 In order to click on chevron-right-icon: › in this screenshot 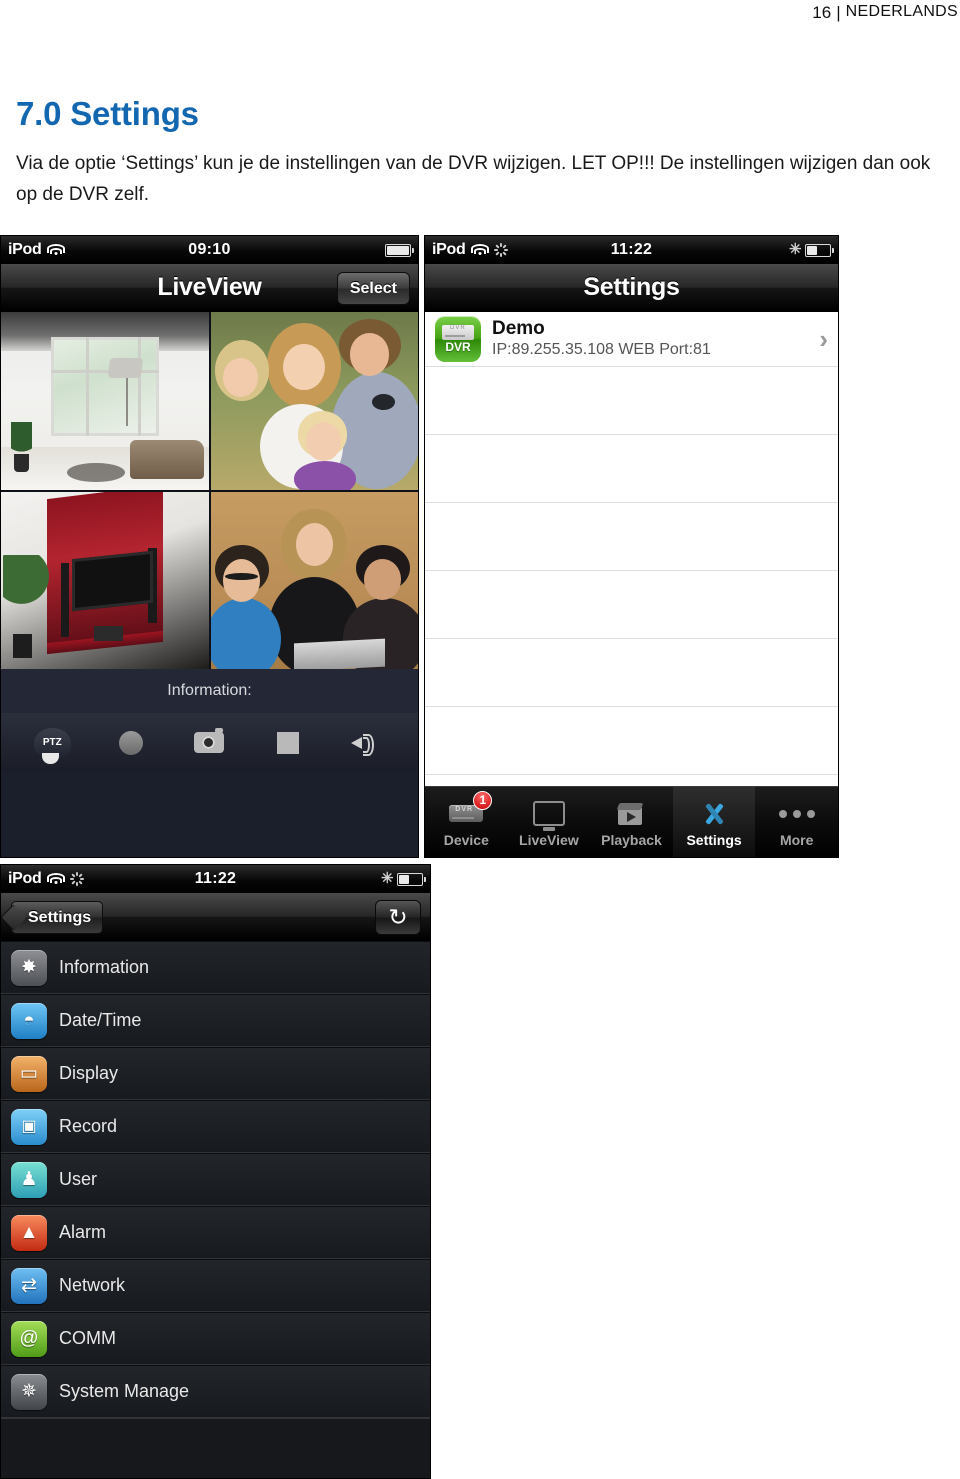, I will do `click(823, 339)`.